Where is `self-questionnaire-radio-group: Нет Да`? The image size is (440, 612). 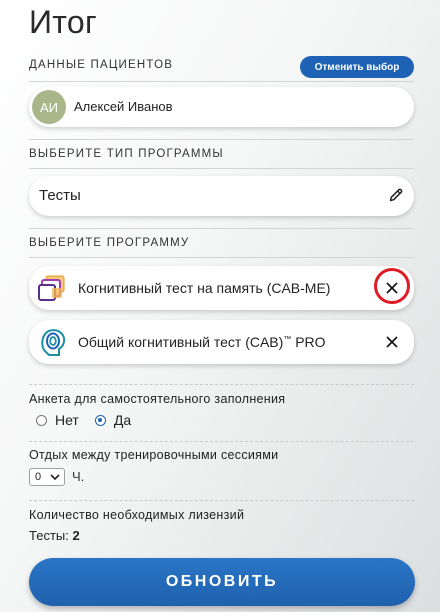 self-questionnaire-radio-group: Нет Да is located at coordinates (91, 420).